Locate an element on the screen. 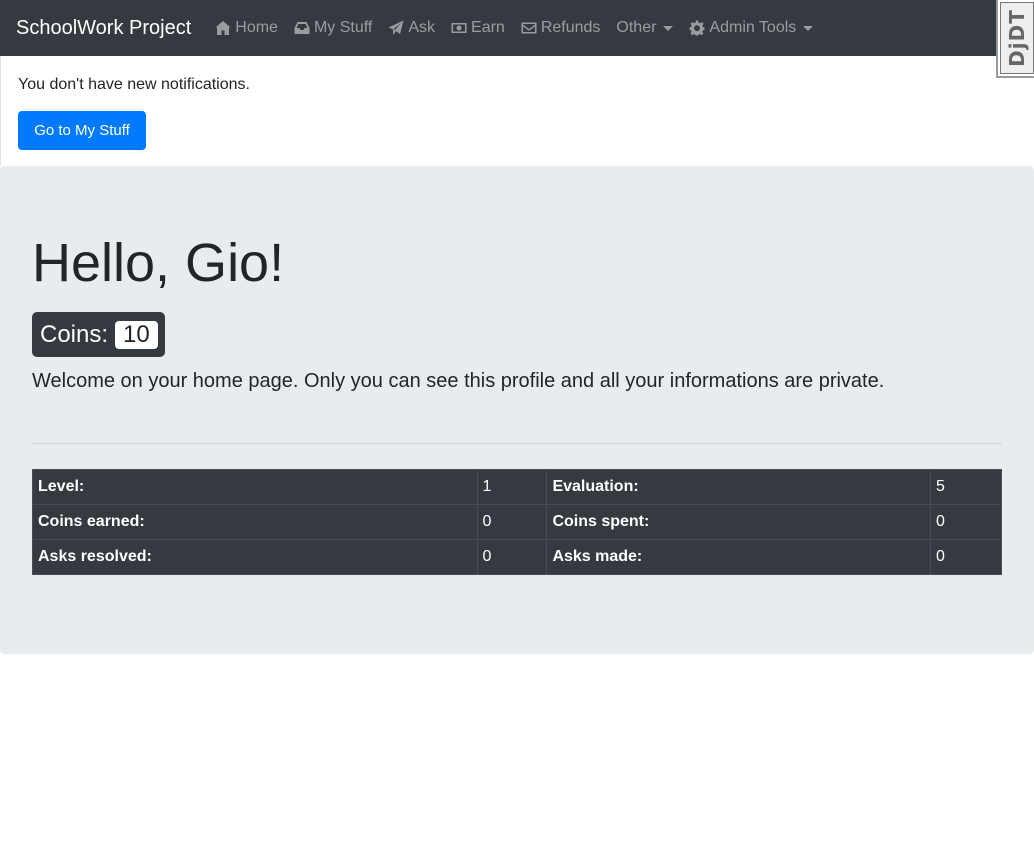  nav-item-label: Earn is located at coordinates (488, 27).